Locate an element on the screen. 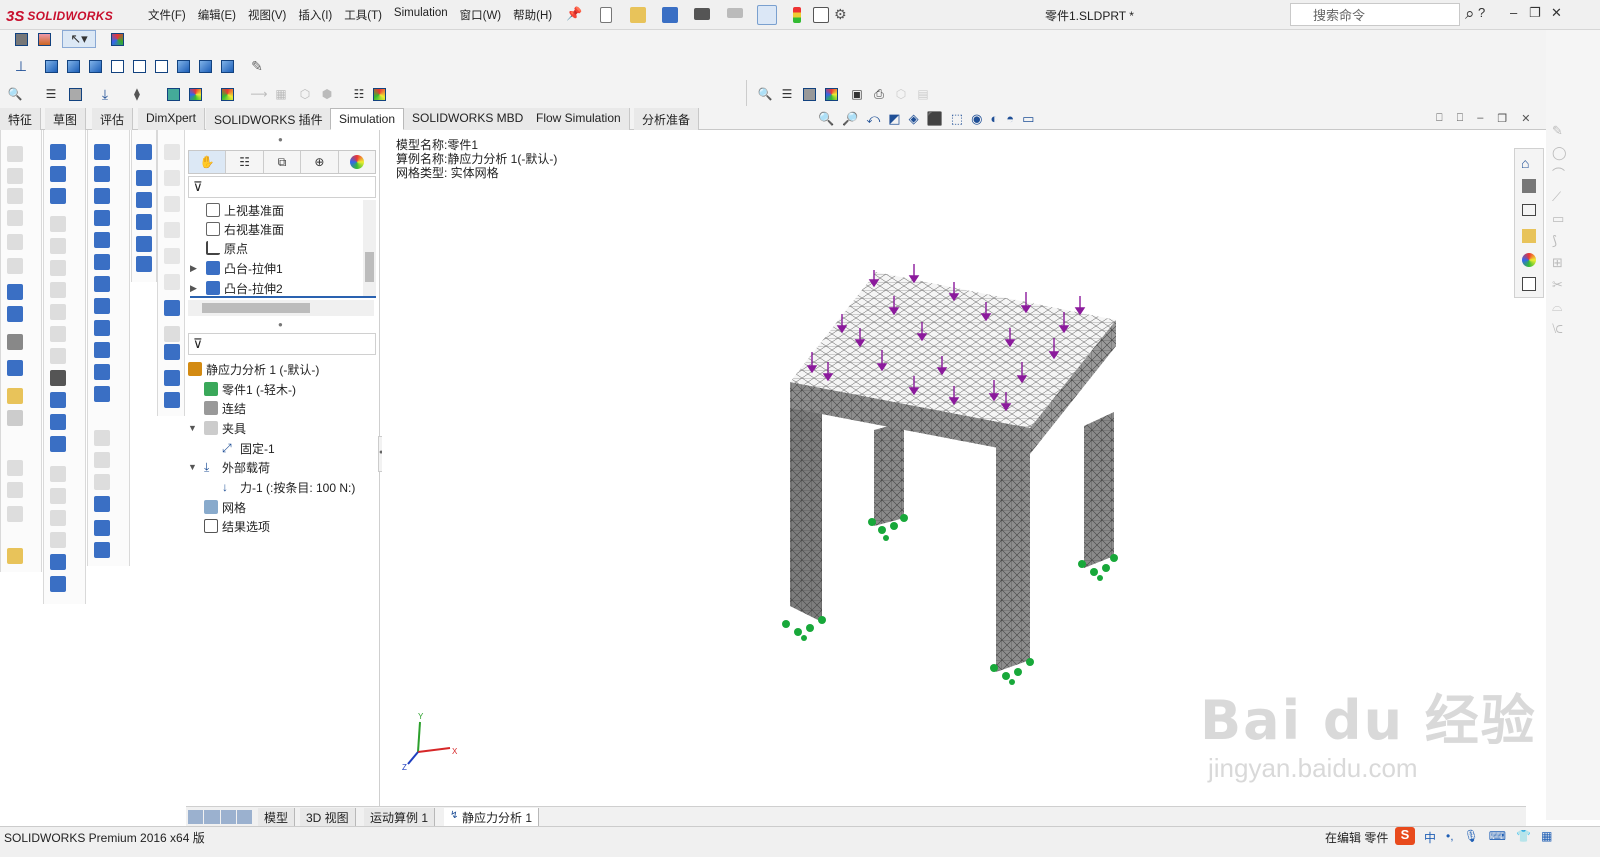 This screenshot has height=857, width=1600. tab-solidworks-mbd: SOLIDWORKS MBD is located at coordinates (468, 119).